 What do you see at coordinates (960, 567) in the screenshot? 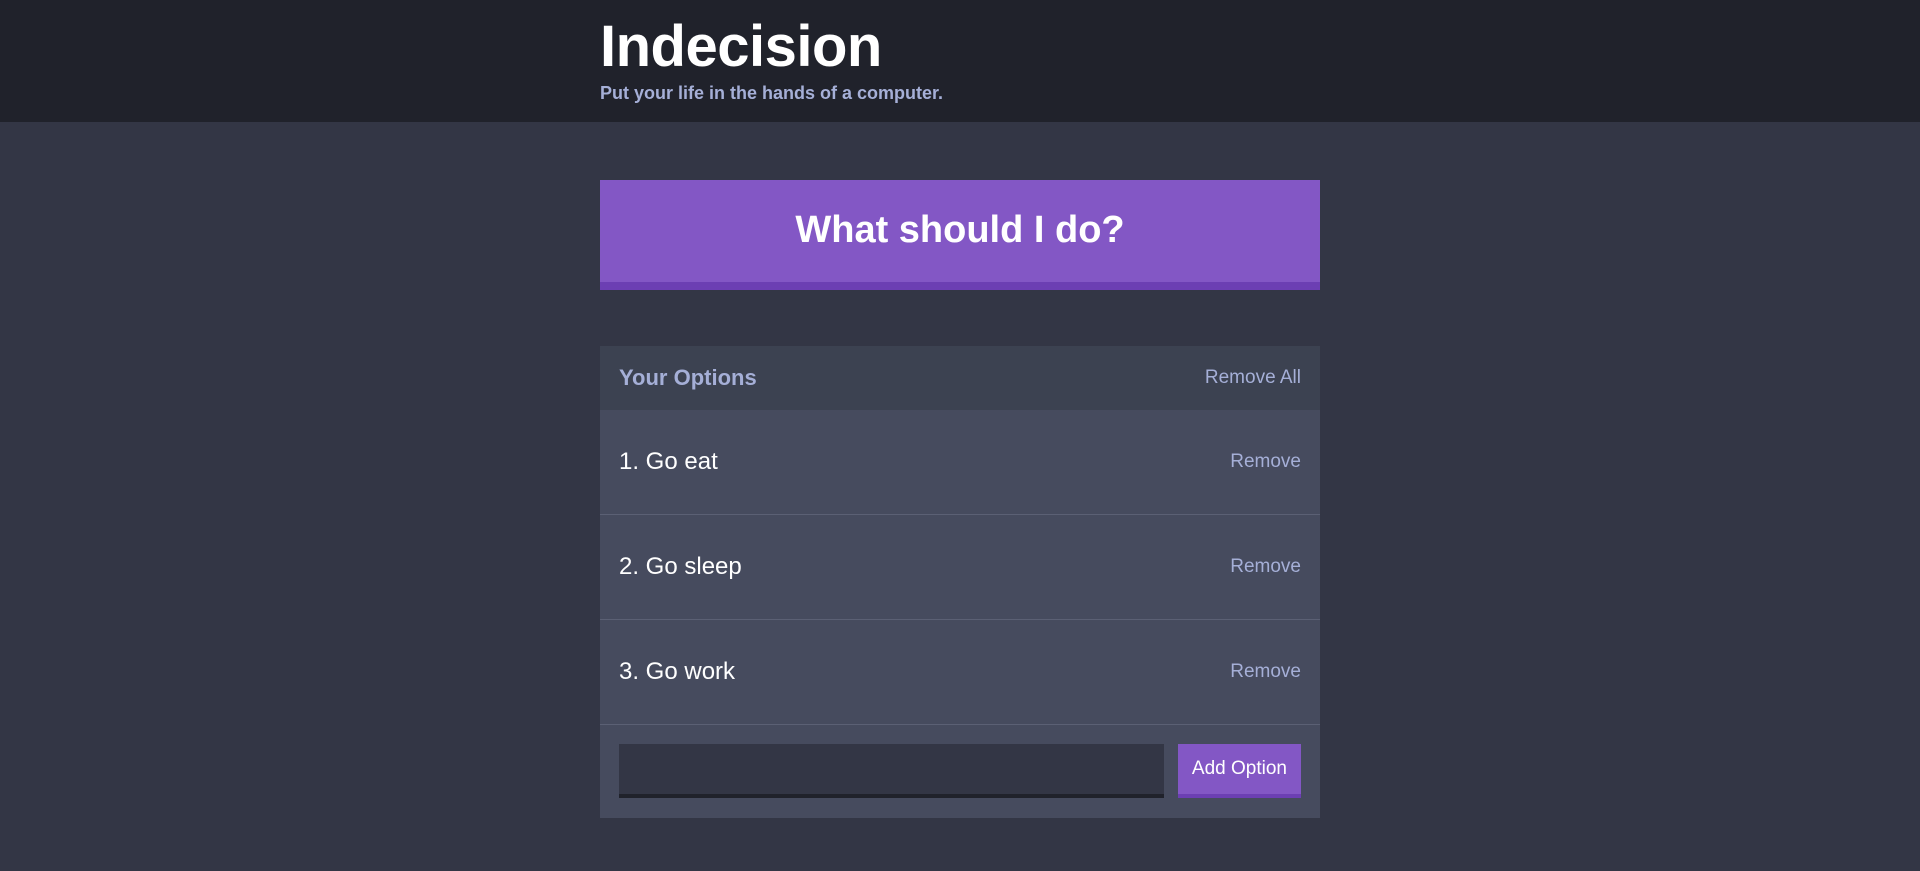
I see `option-item: 2. Go sleep Remove` at bounding box center [960, 567].